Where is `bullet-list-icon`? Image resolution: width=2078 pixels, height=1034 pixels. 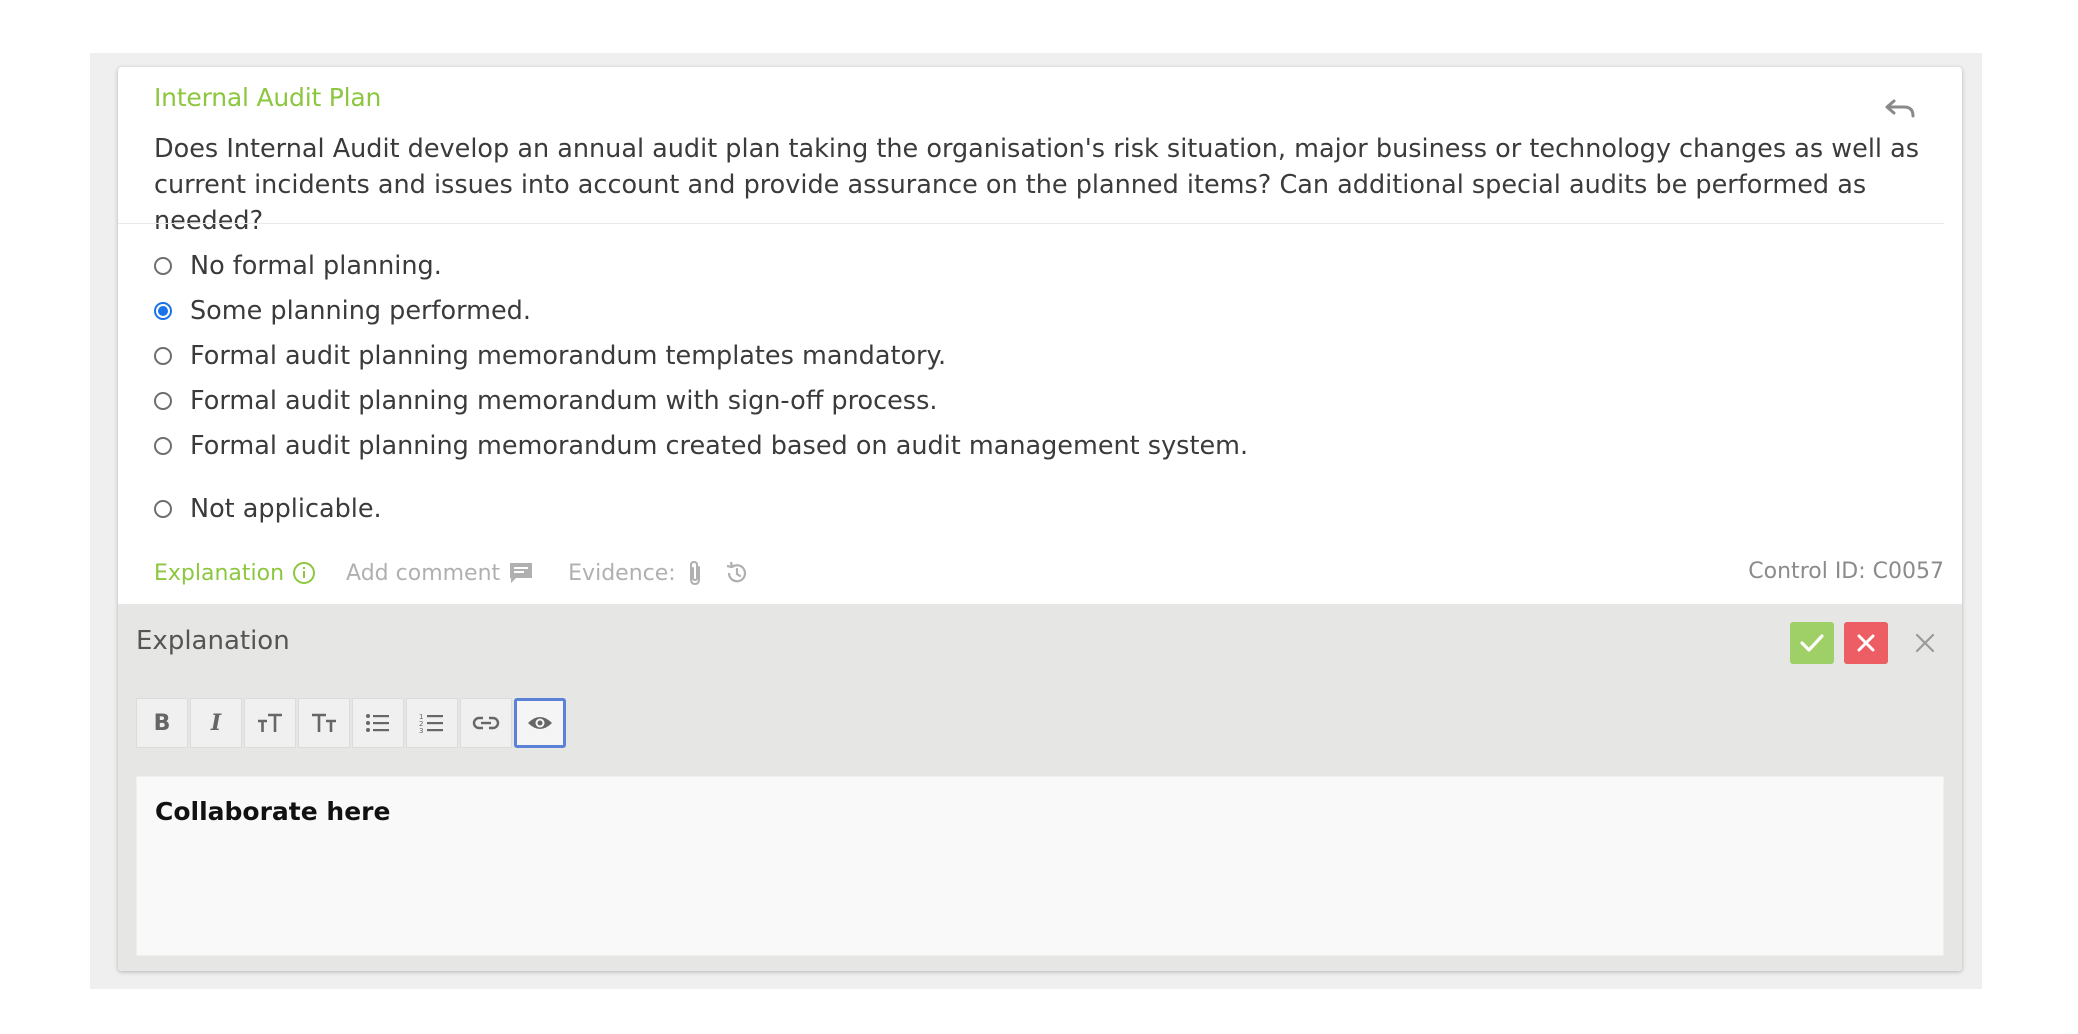
bullet-list-icon is located at coordinates (377, 723).